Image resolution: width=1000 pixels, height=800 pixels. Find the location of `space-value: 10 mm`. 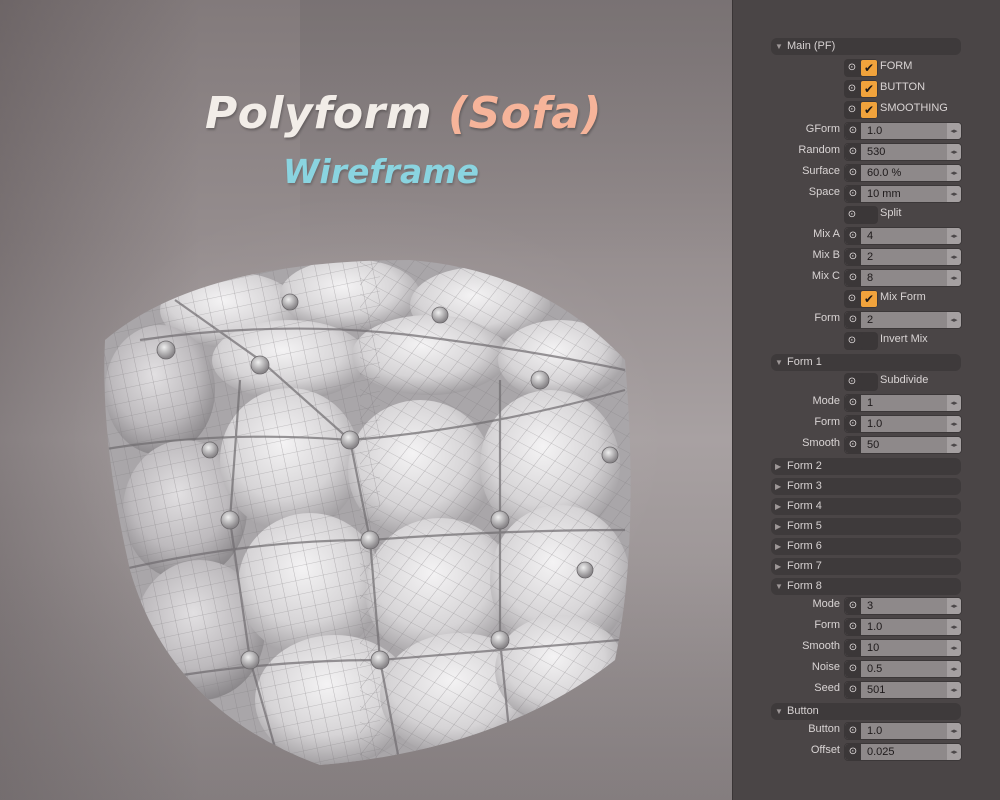

space-value: 10 mm is located at coordinates (884, 194).